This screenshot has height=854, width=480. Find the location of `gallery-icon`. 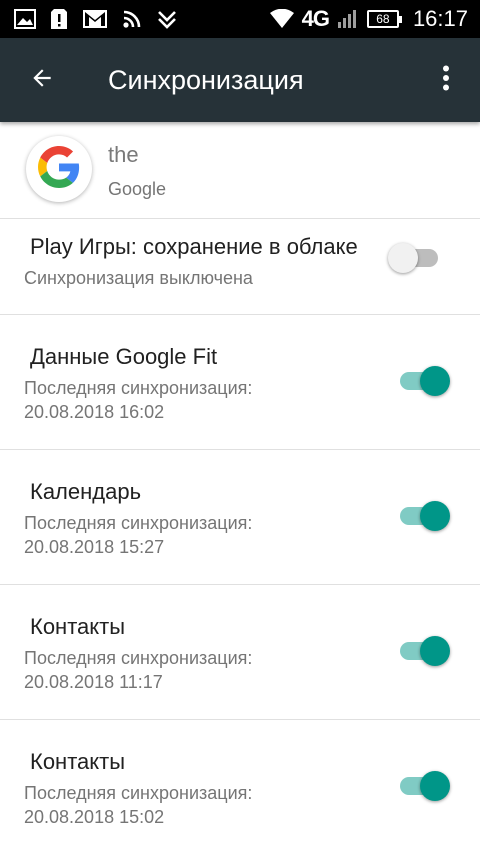

gallery-icon is located at coordinates (25, 19).